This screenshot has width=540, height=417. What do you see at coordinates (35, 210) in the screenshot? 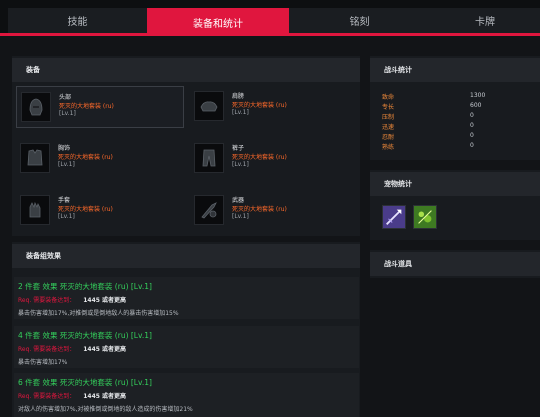
I see `gloves-icon` at bounding box center [35, 210].